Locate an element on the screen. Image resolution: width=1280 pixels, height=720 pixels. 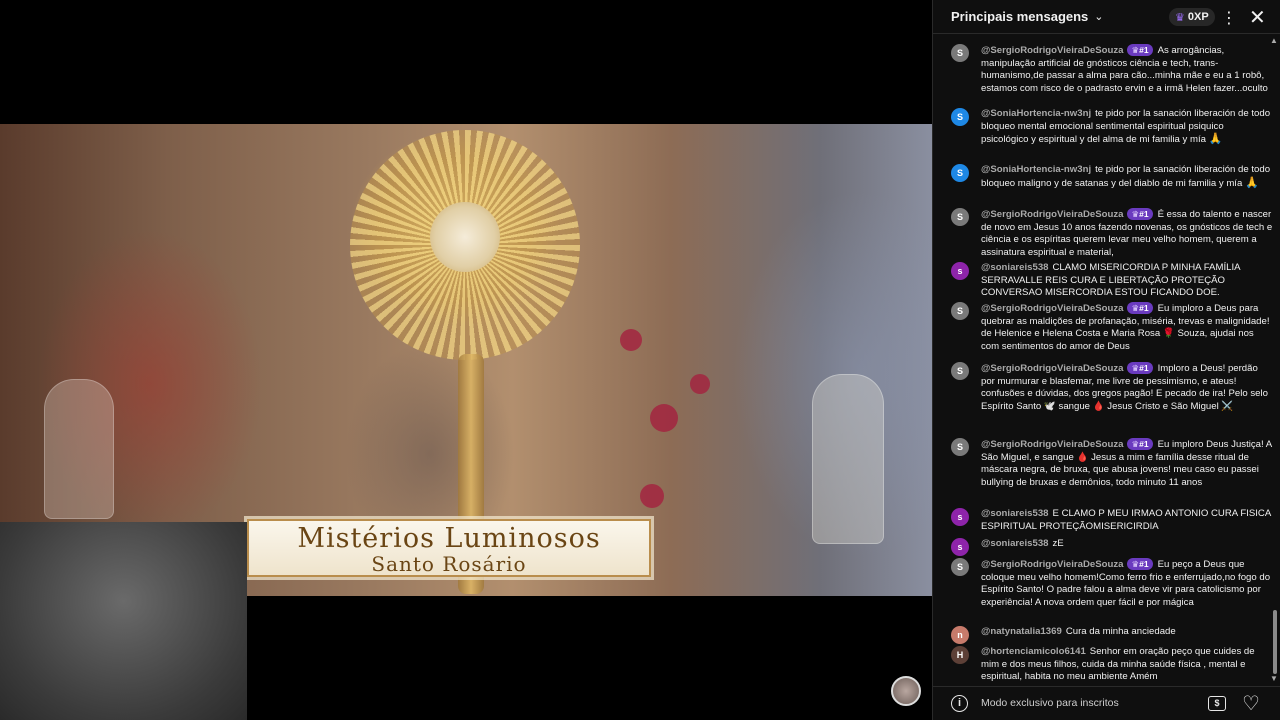
xp-value: 0XP is located at coordinates (1198, 17).